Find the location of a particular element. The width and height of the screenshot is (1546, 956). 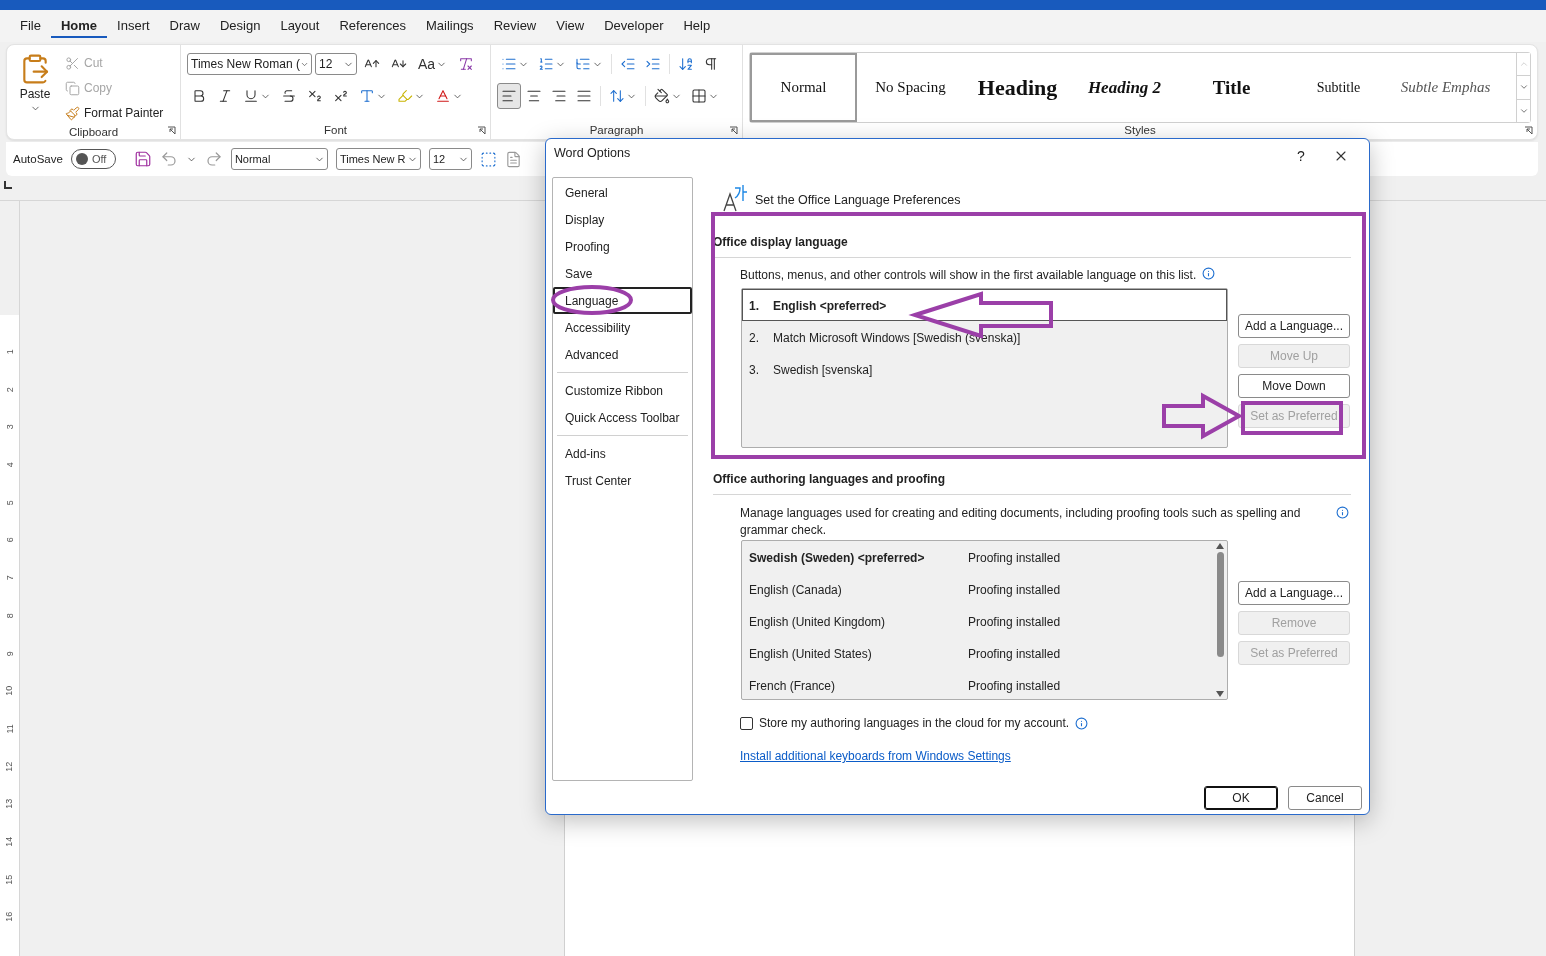

scrollbar is located at coordinates (1220, 620).